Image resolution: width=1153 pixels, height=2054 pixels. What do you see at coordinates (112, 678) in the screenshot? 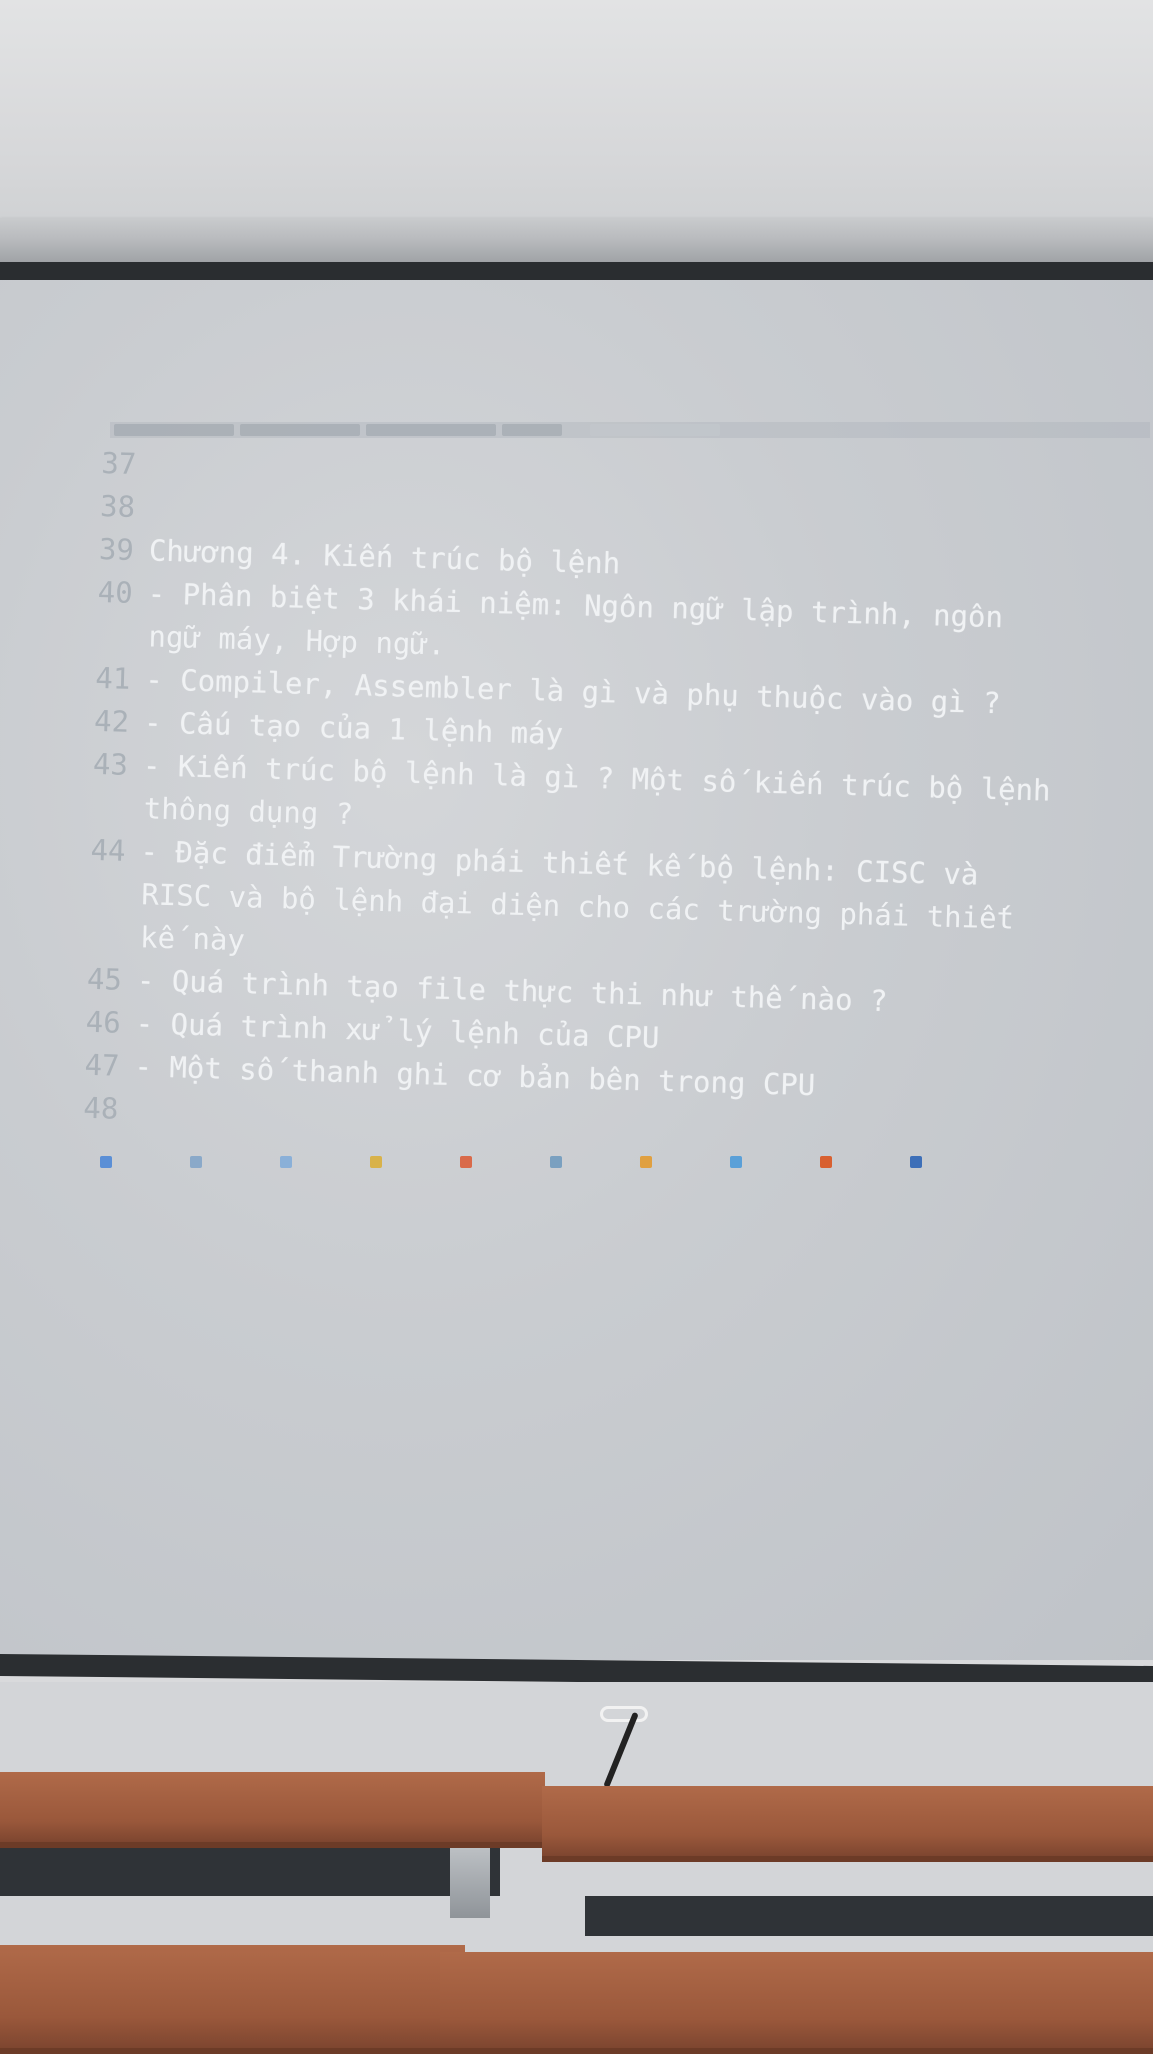
I see `line-number: 41` at bounding box center [112, 678].